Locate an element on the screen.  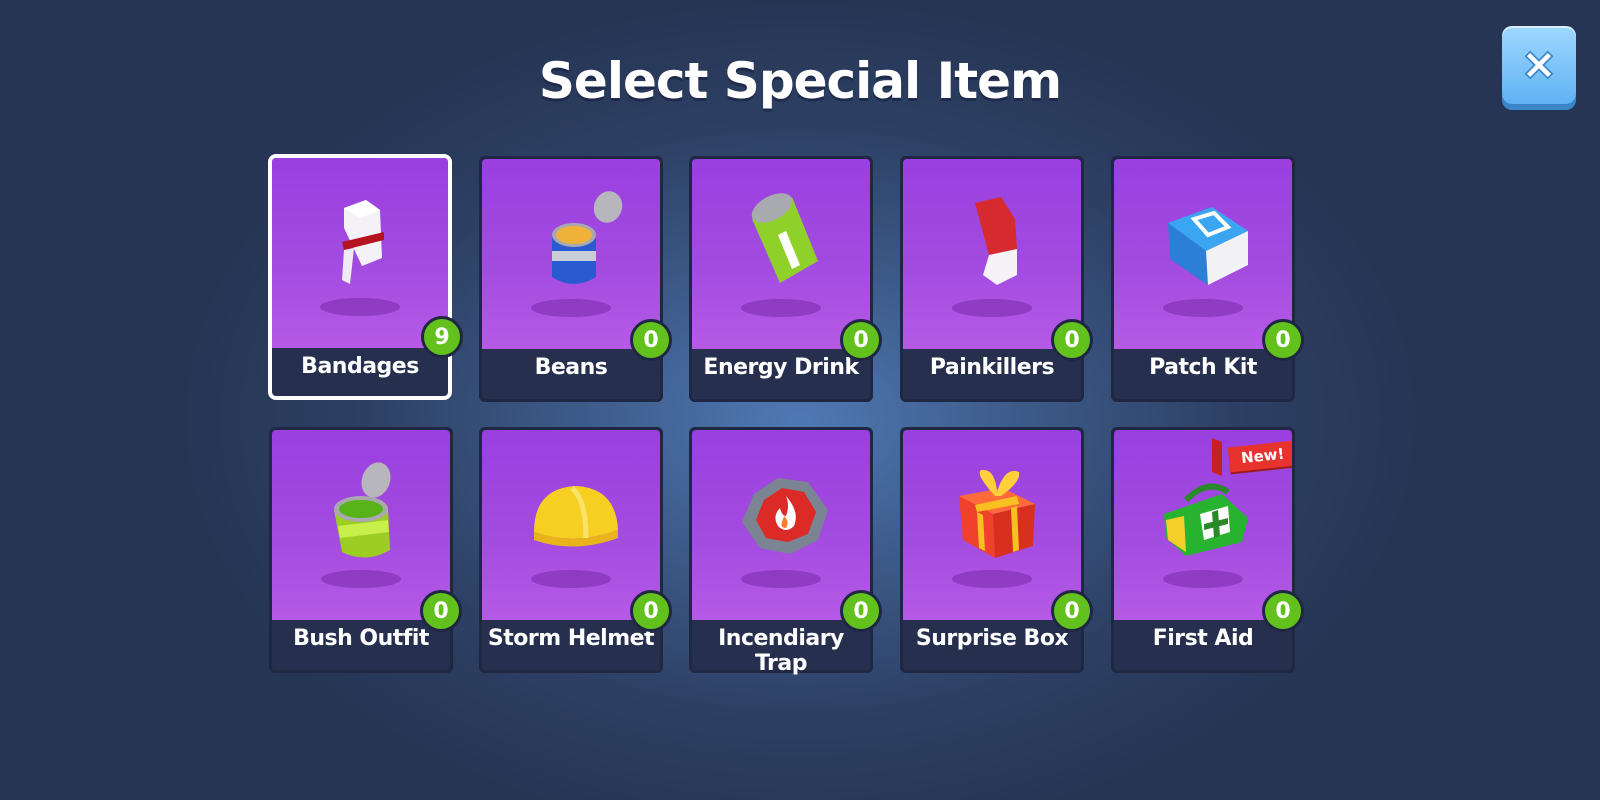
item-card-painkillers: Painkillers 0 is located at coordinates (996, 279).